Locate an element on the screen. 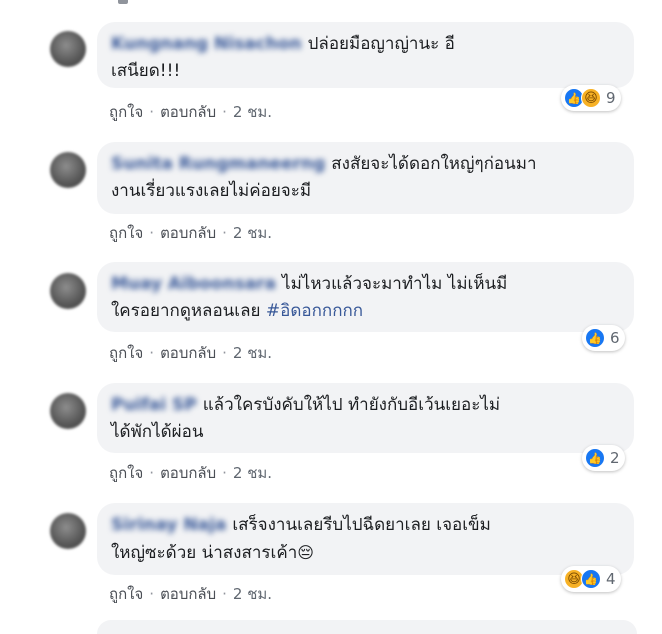 This screenshot has width=662, height=634. haha-icon: 😆 is located at coordinates (591, 98).